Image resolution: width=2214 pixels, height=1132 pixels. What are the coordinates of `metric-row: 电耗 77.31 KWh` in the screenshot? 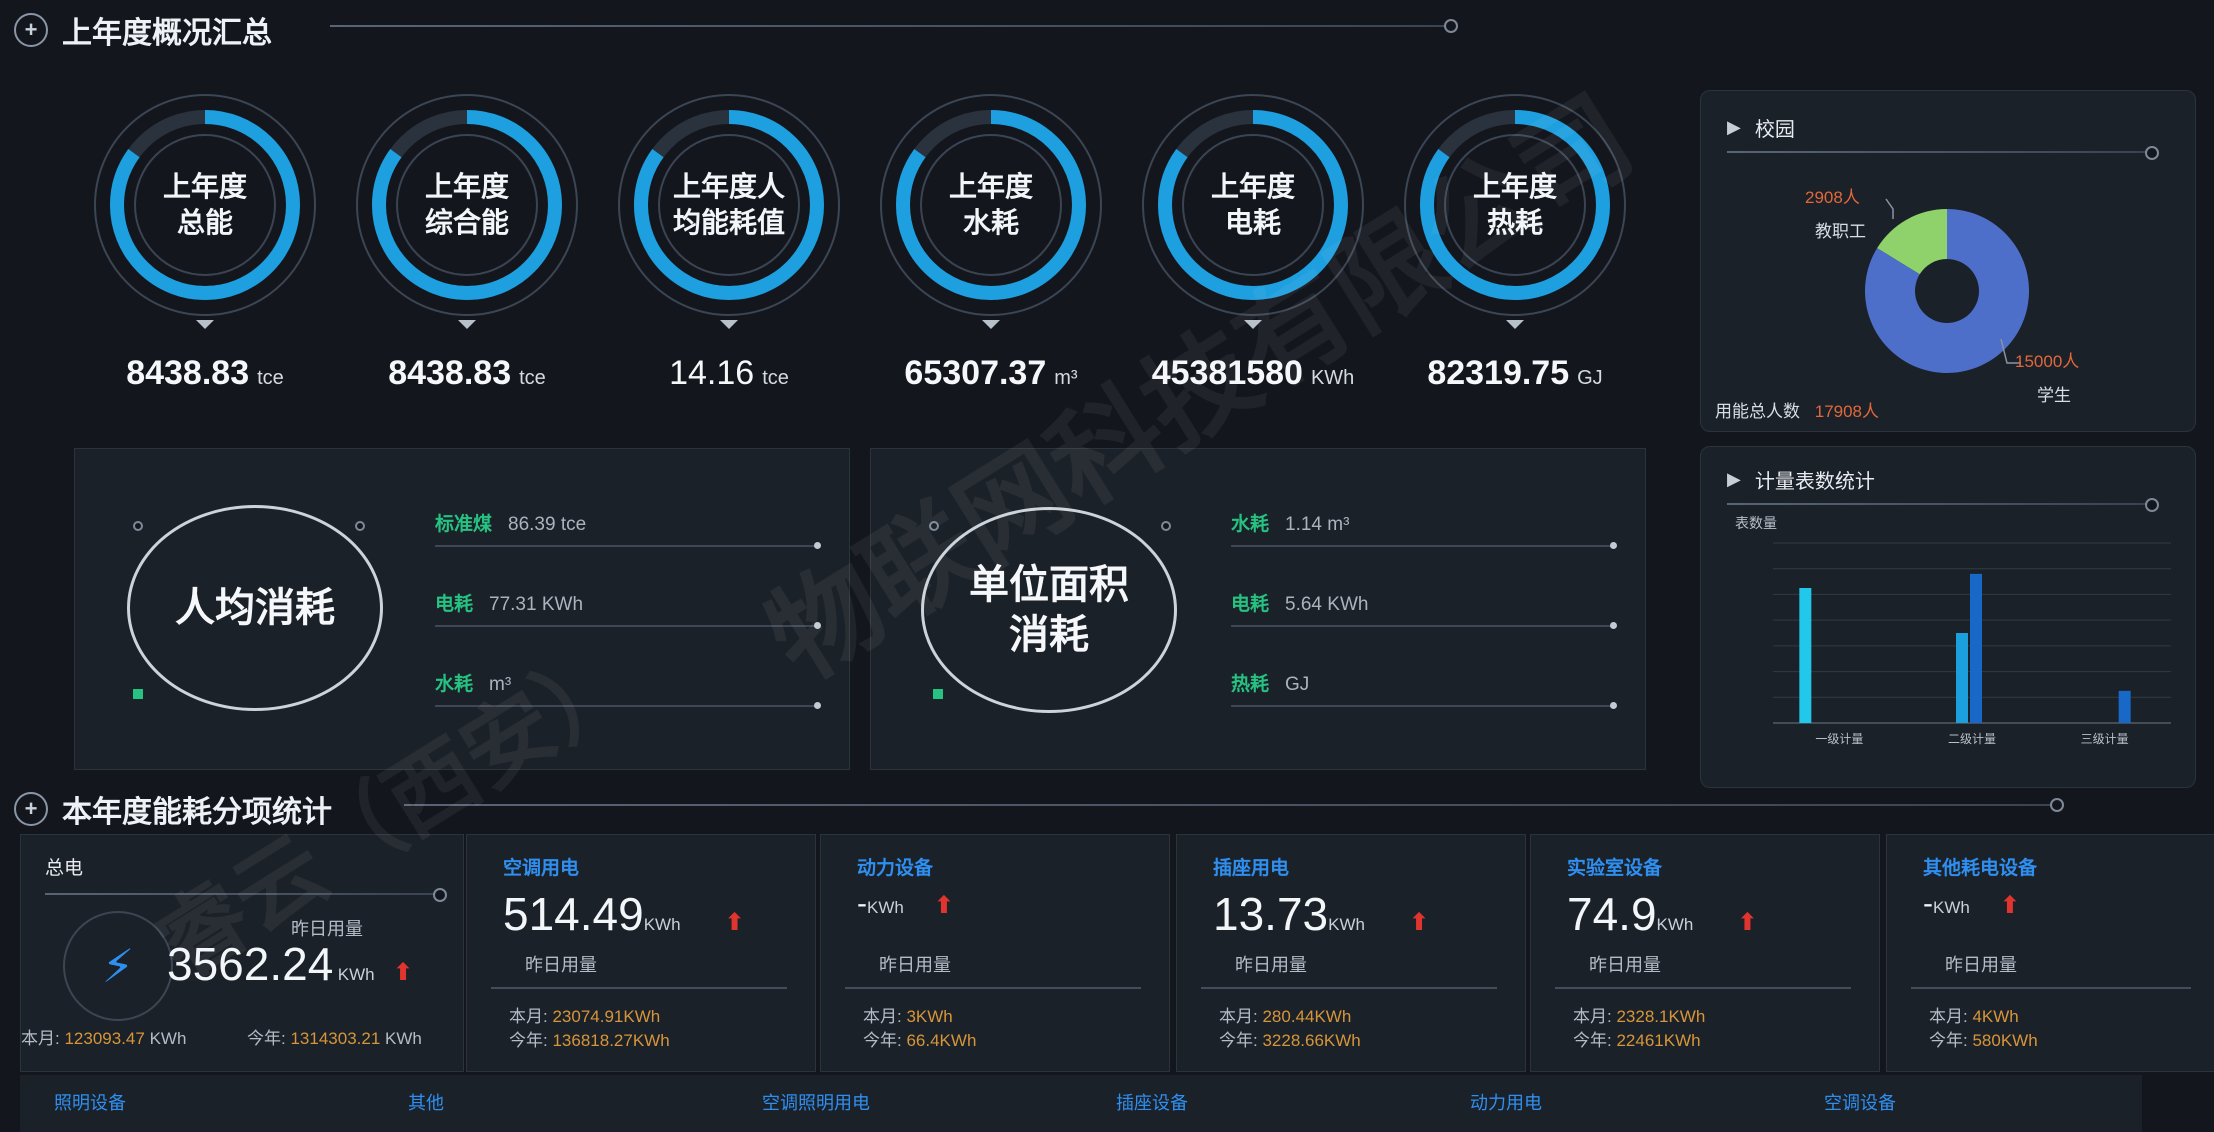 It's located at (628, 609).